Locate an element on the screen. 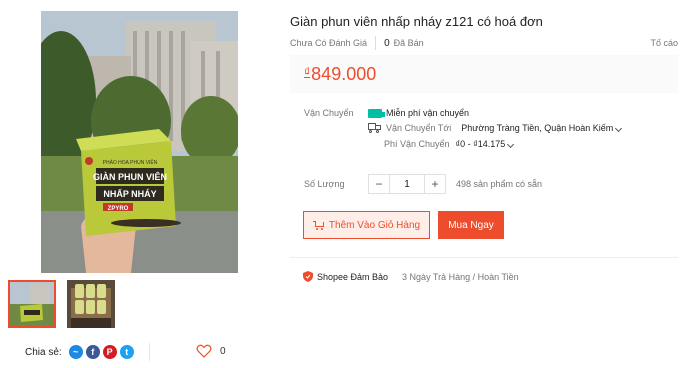 The width and height of the screenshot is (700, 368). quantity-input: 1 is located at coordinates (407, 184).